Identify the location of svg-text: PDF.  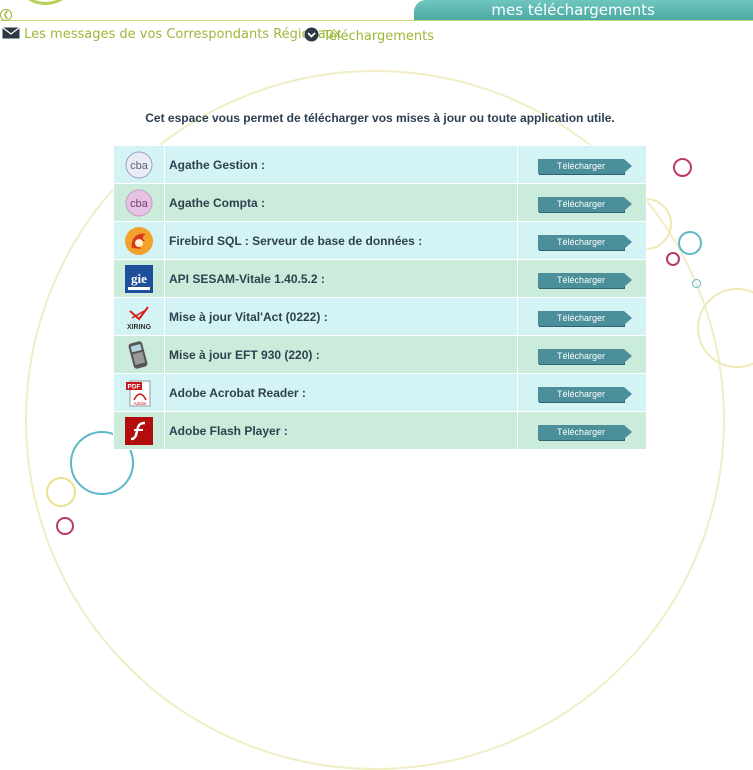
(134, 386).